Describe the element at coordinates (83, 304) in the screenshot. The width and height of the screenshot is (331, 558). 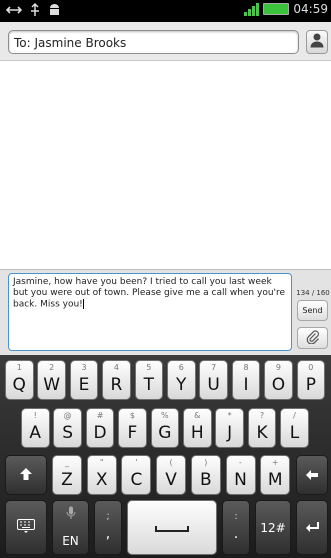
I see `text-cursor` at that location.